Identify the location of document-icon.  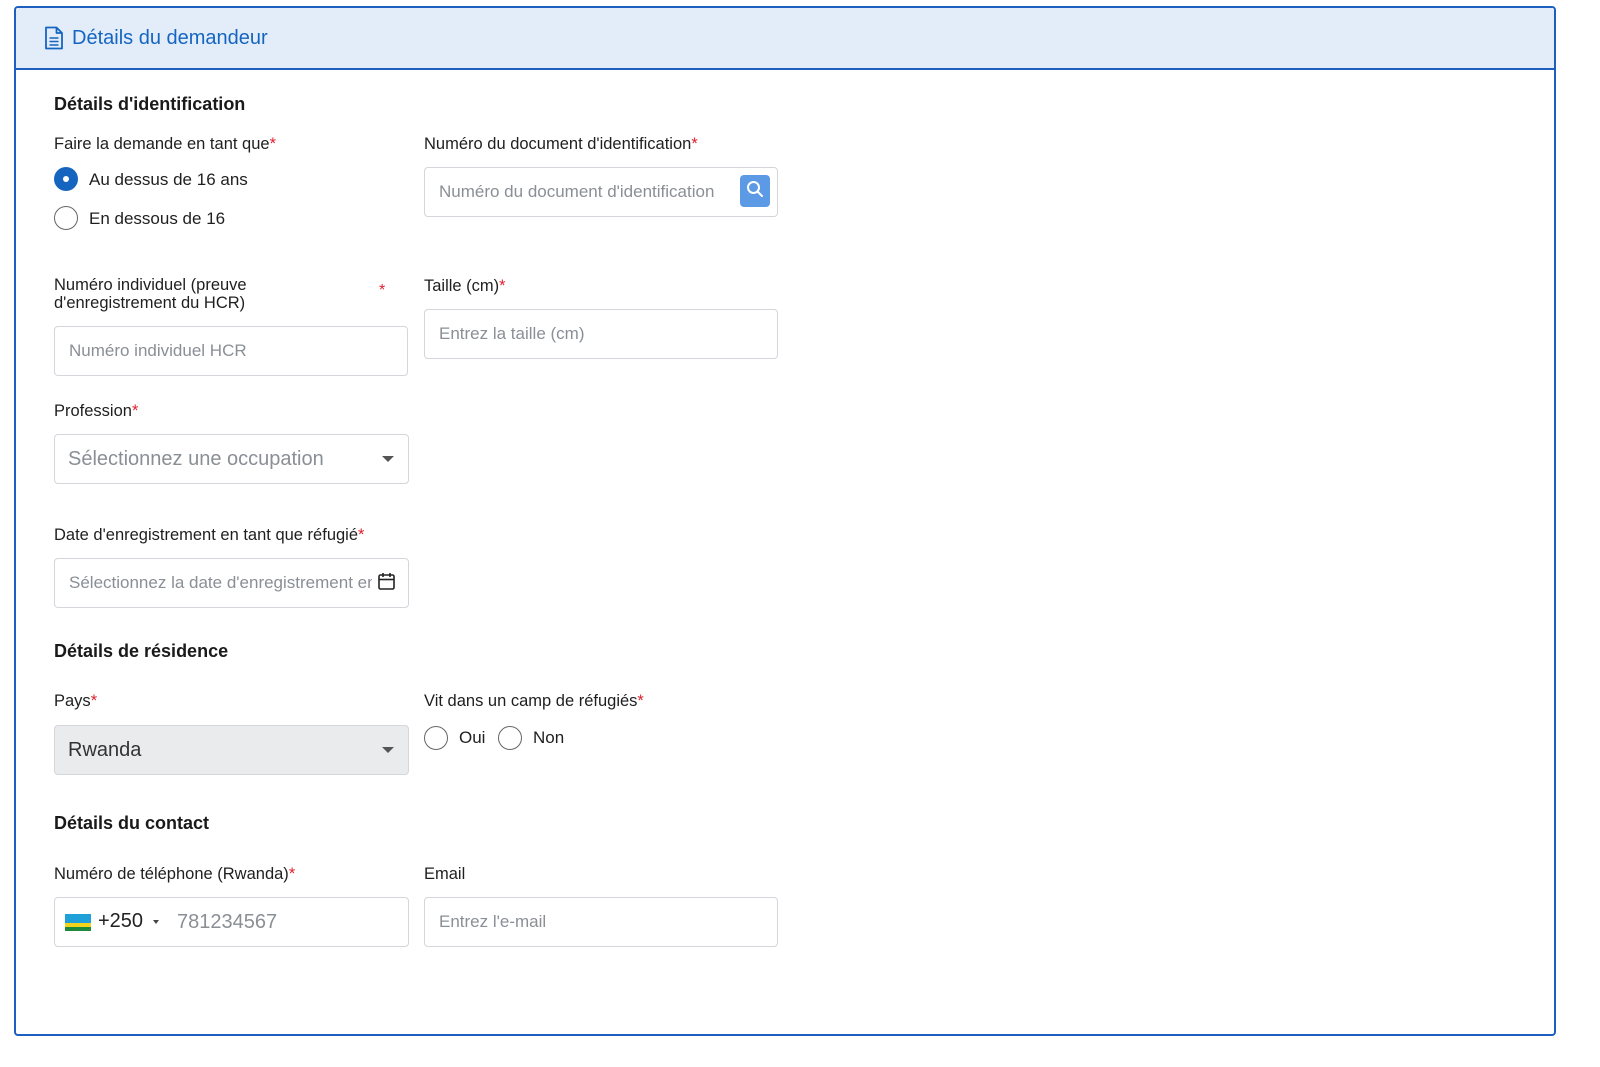
(54, 38).